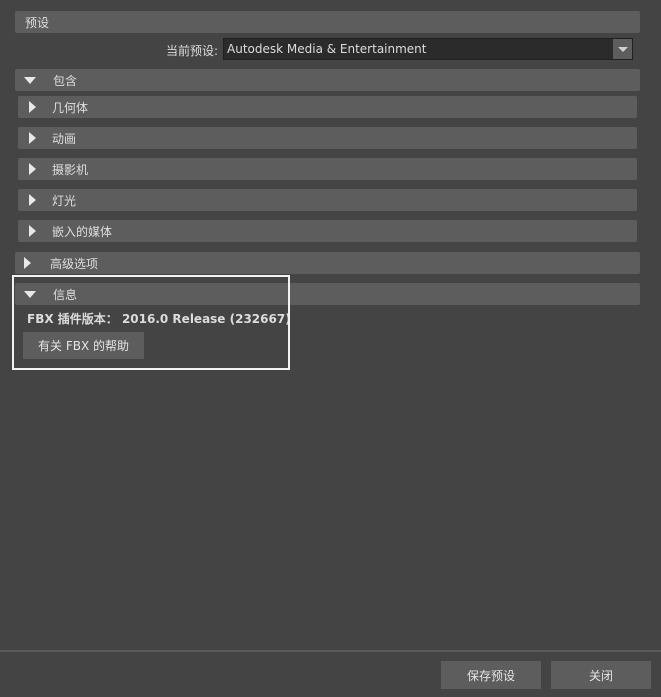 This screenshot has width=661, height=697. What do you see at coordinates (428, 49) in the screenshot?
I see `current-preset-select: Autodesk Media & Entertainment` at bounding box center [428, 49].